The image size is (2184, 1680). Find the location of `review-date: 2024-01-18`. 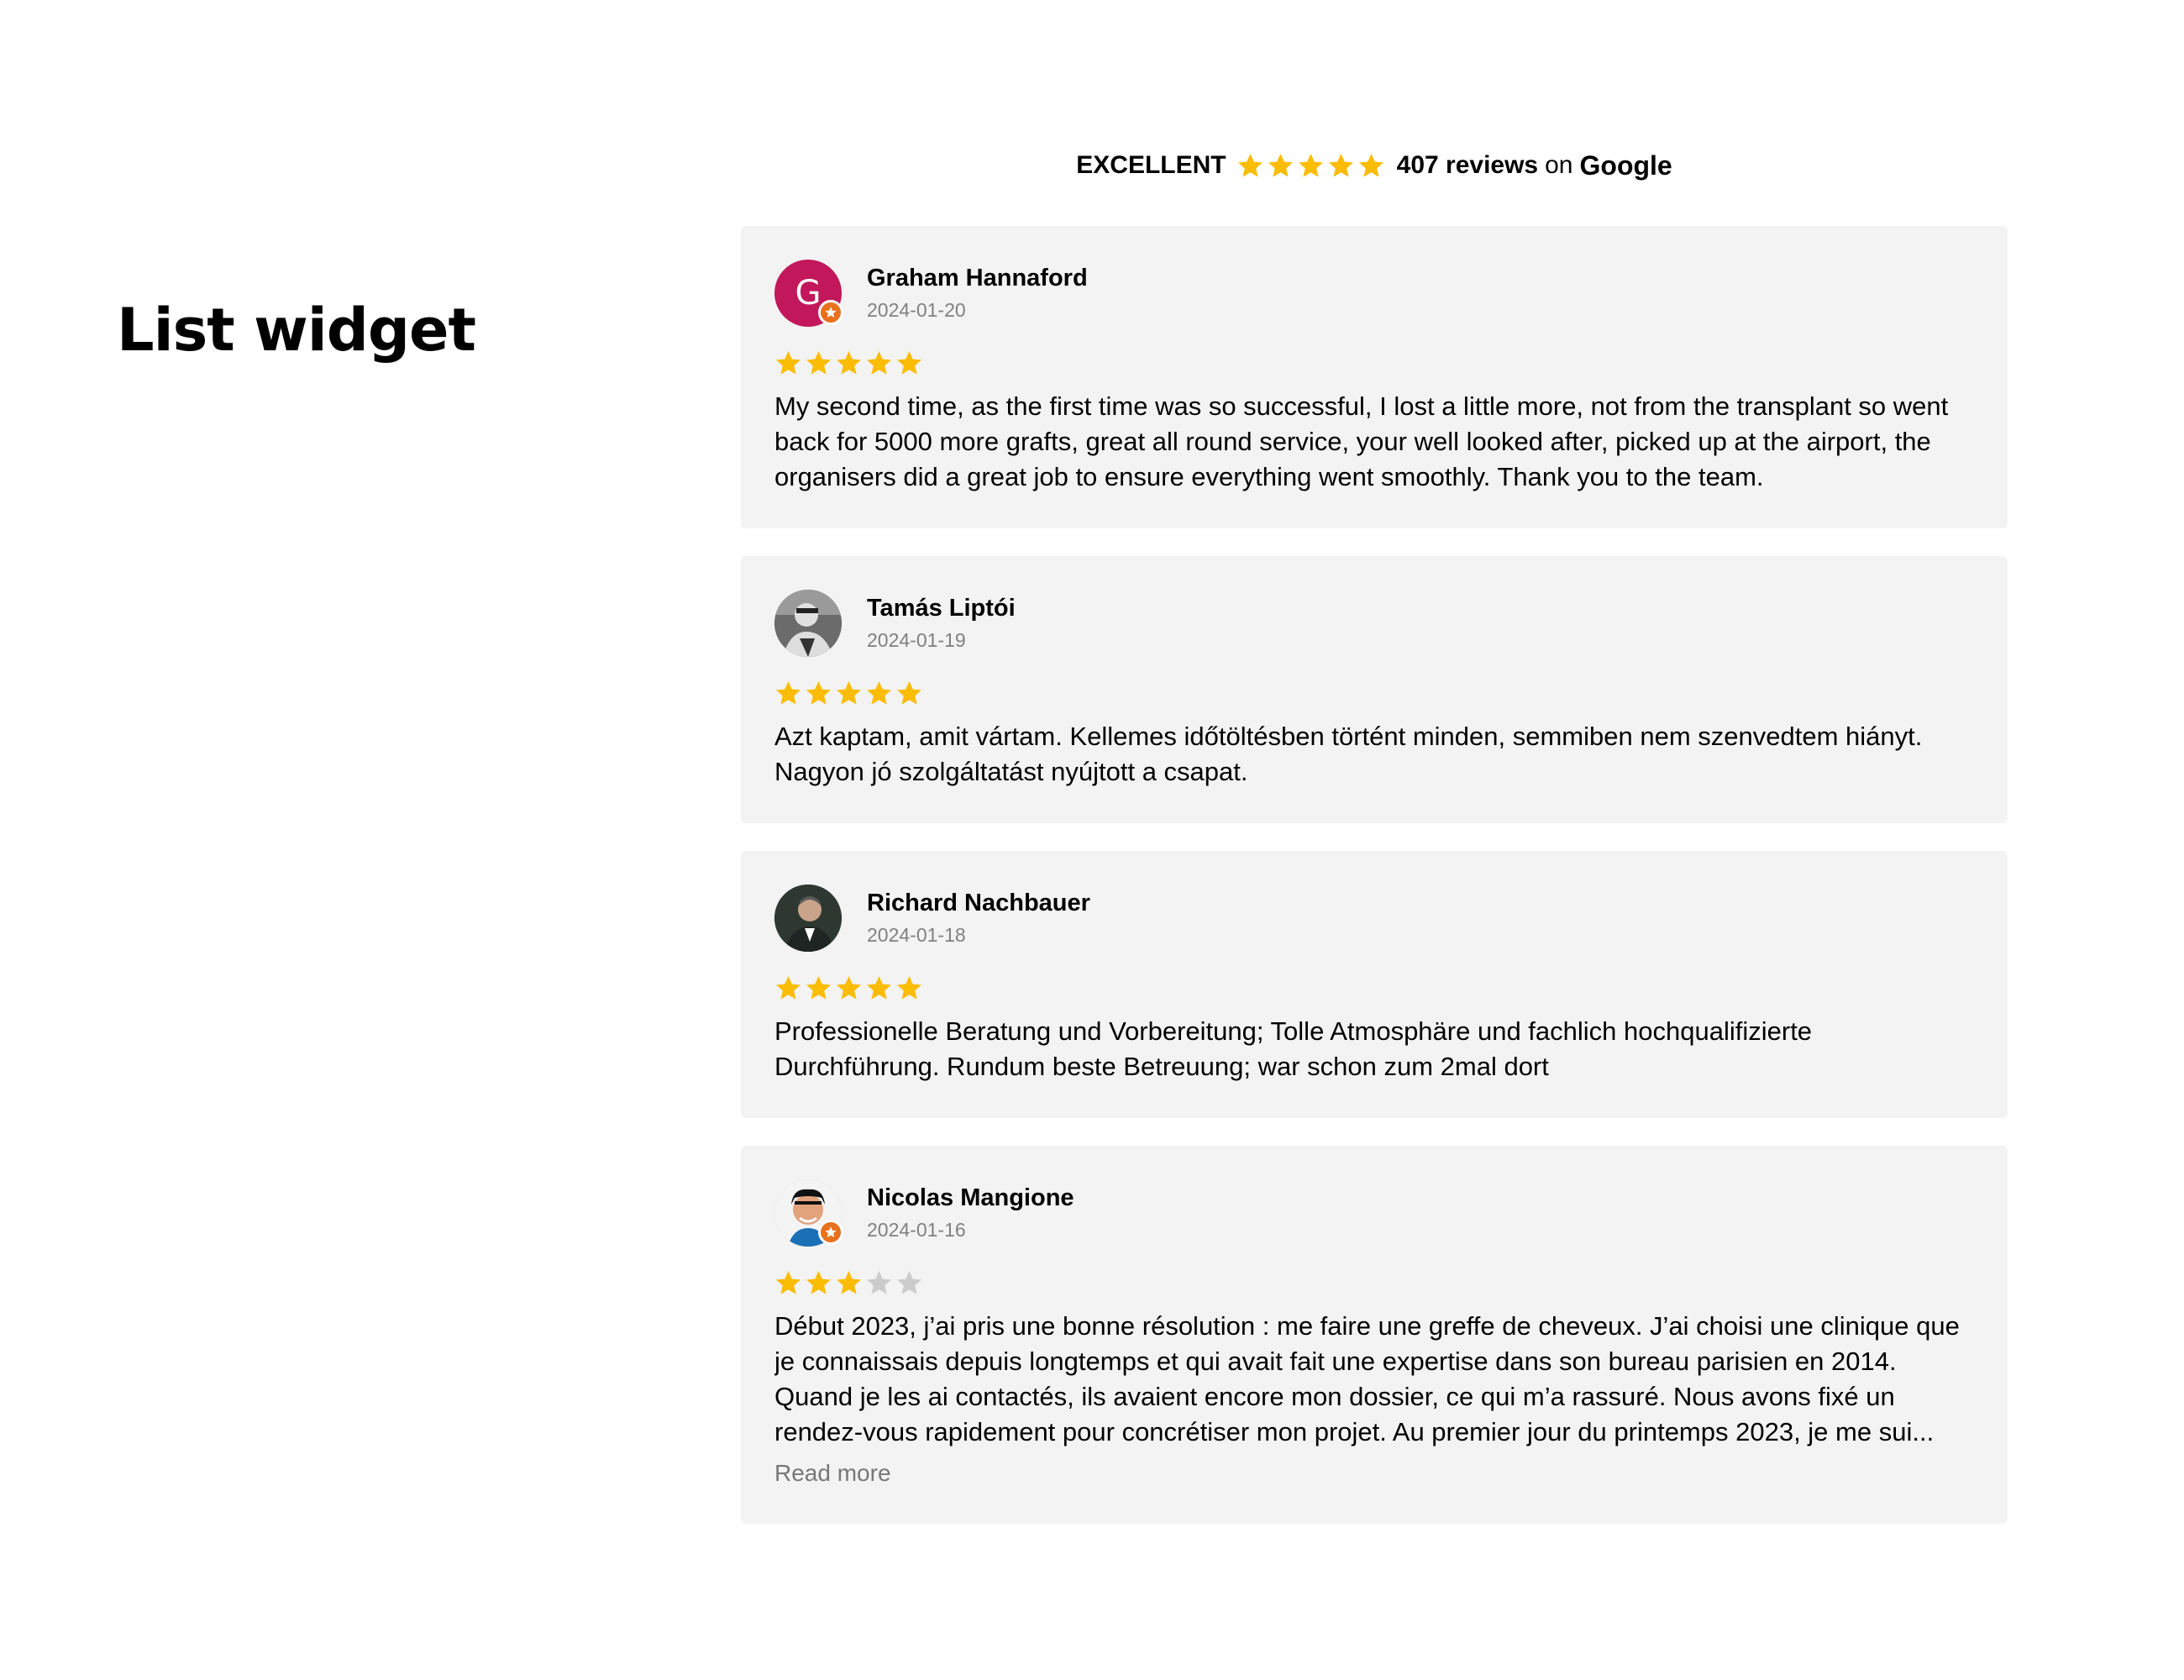

review-date: 2024-01-18 is located at coordinates (916, 935).